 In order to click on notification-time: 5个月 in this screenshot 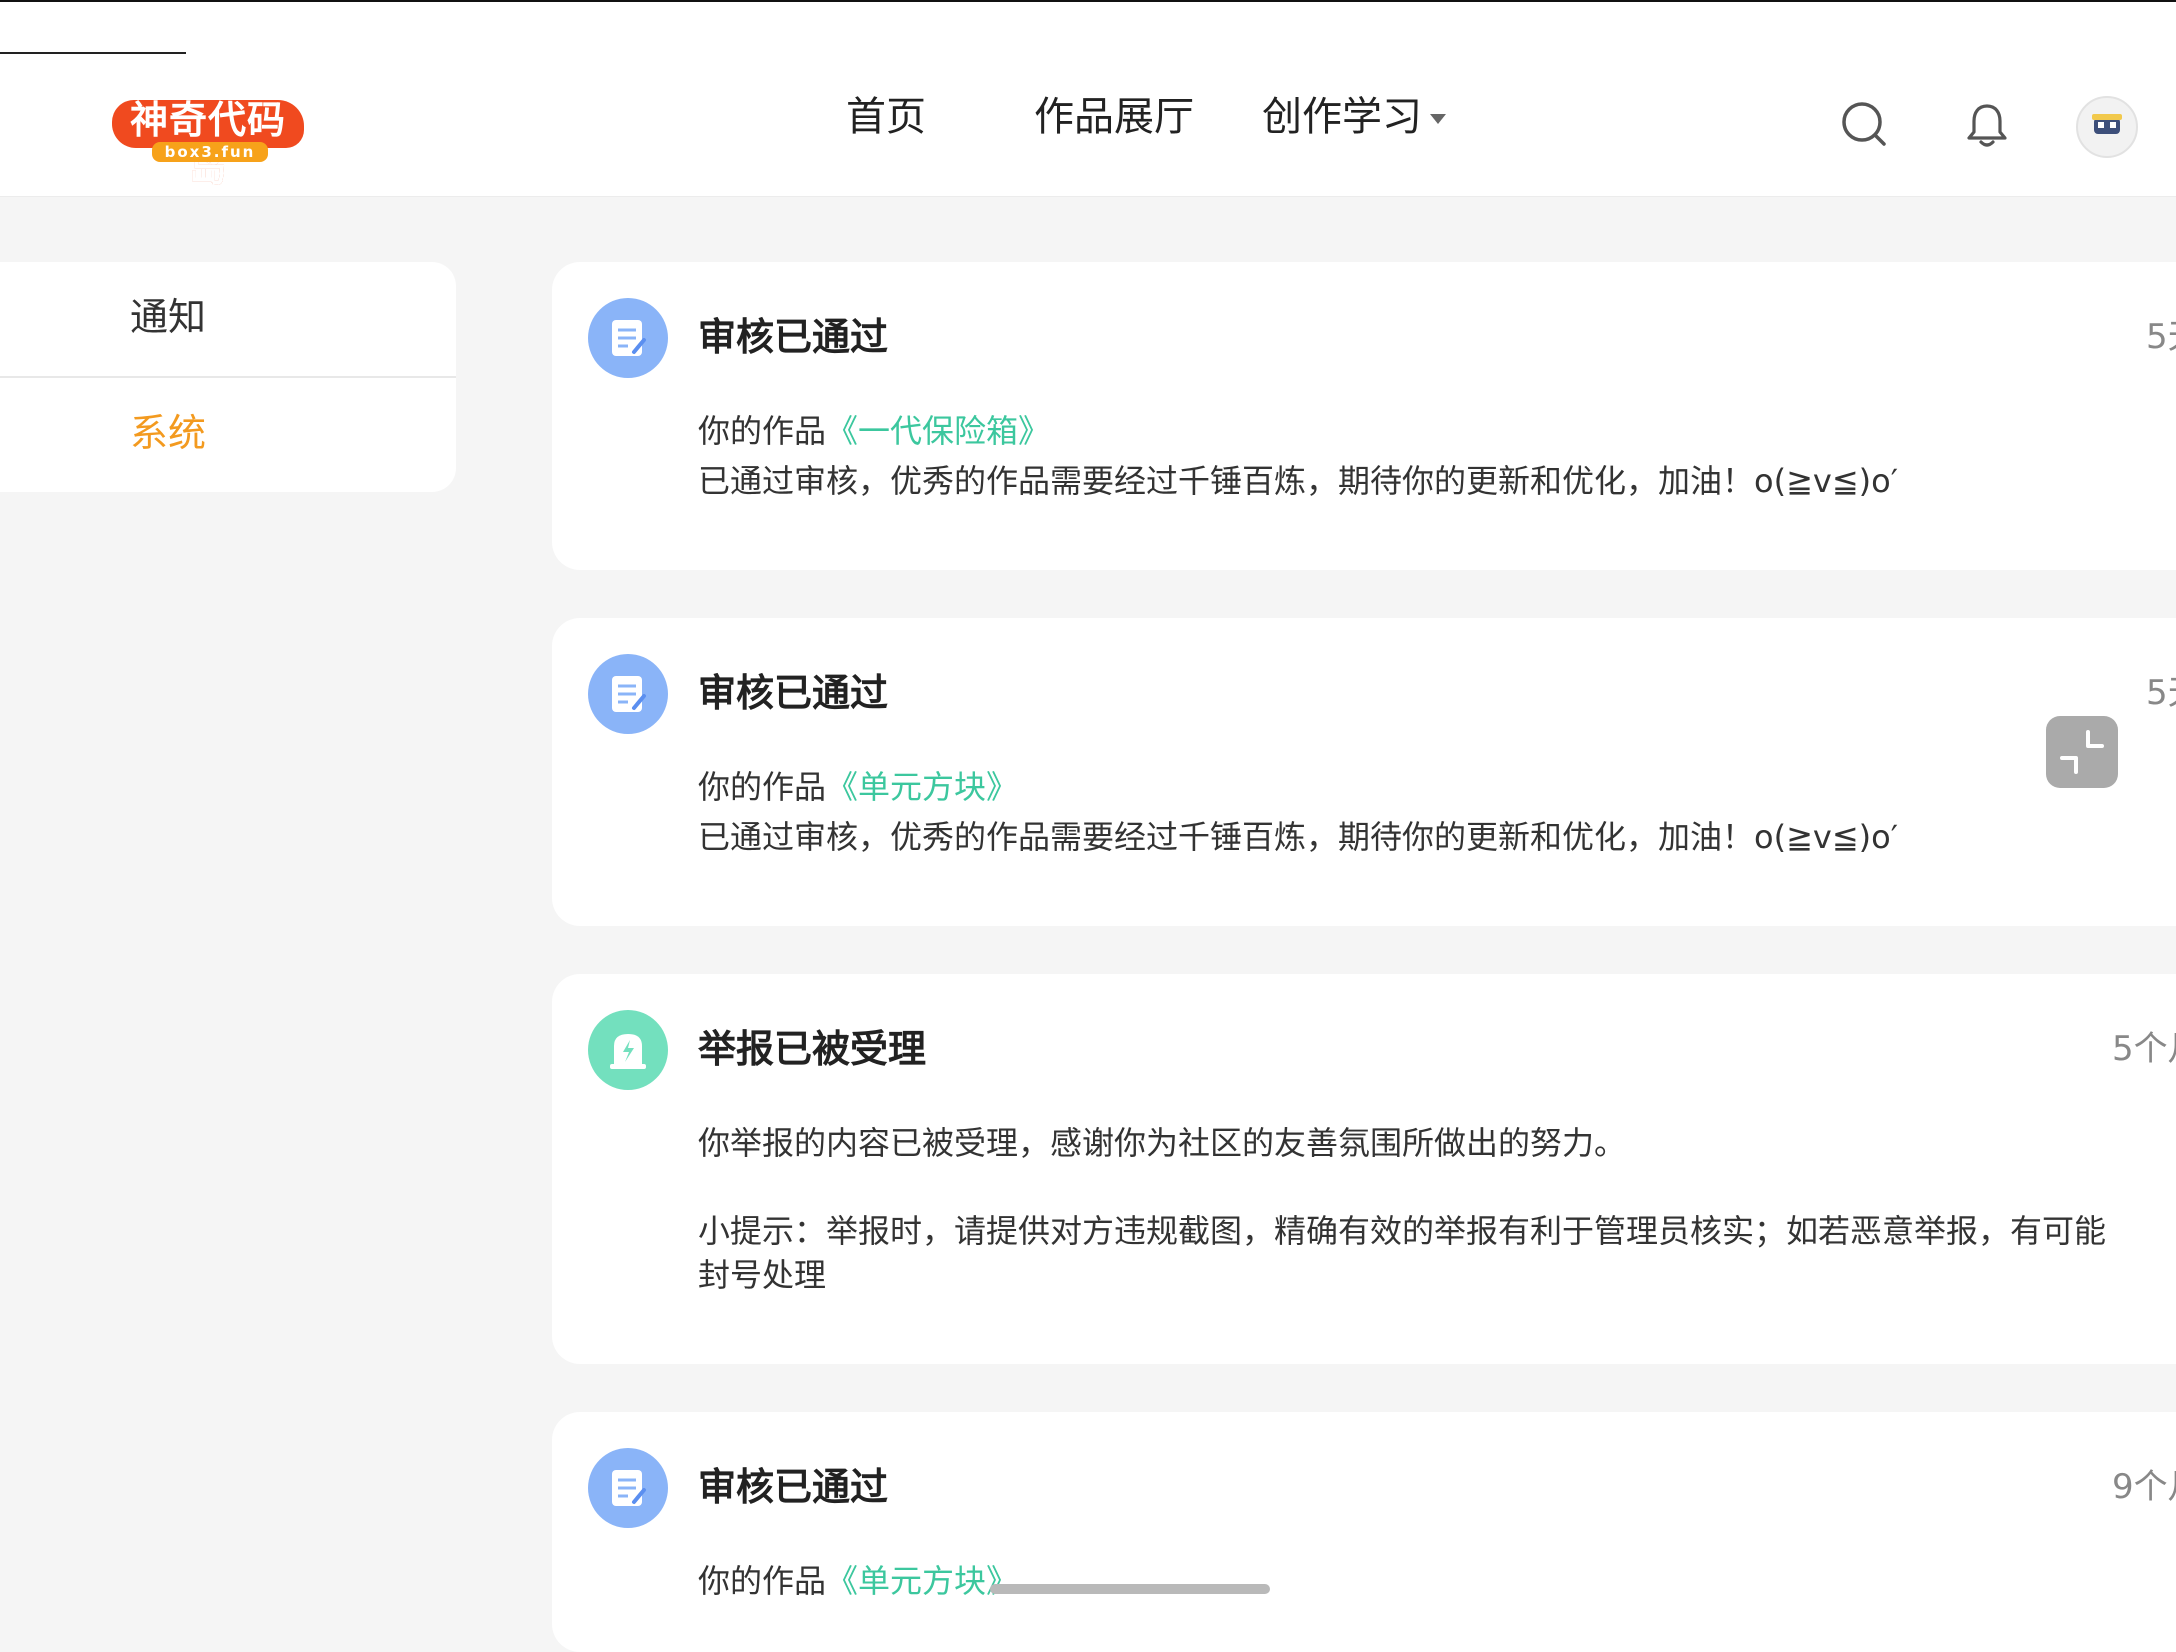, I will do `click(2144, 1049)`.